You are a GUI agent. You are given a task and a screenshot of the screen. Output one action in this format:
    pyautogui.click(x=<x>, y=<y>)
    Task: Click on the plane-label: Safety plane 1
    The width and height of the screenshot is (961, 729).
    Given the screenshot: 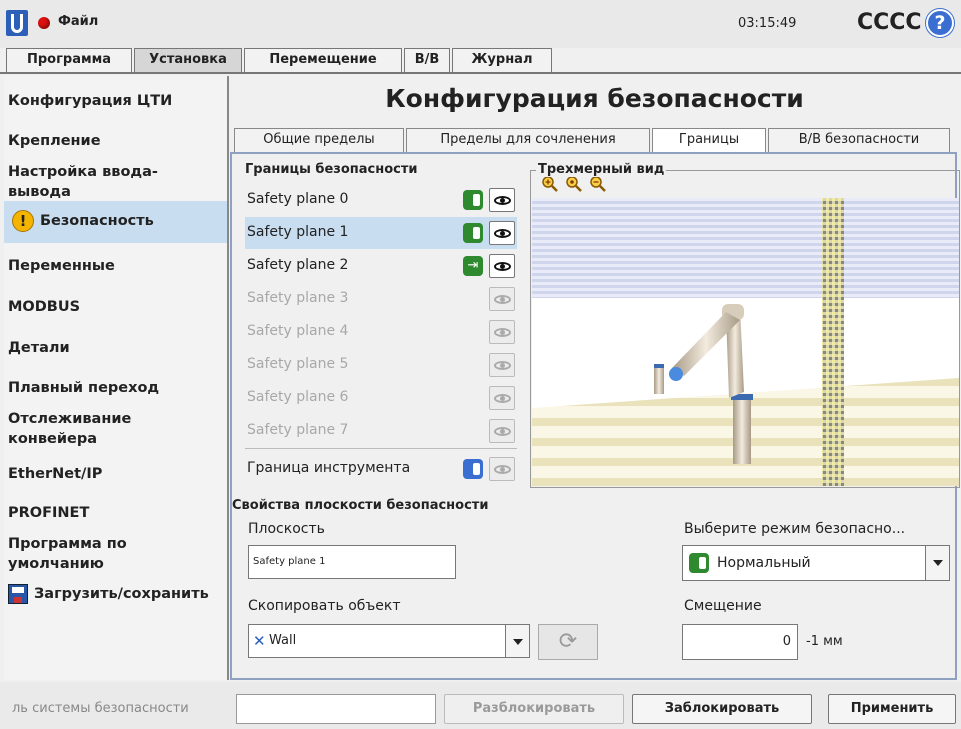 What is the action you would take?
    pyautogui.click(x=298, y=232)
    